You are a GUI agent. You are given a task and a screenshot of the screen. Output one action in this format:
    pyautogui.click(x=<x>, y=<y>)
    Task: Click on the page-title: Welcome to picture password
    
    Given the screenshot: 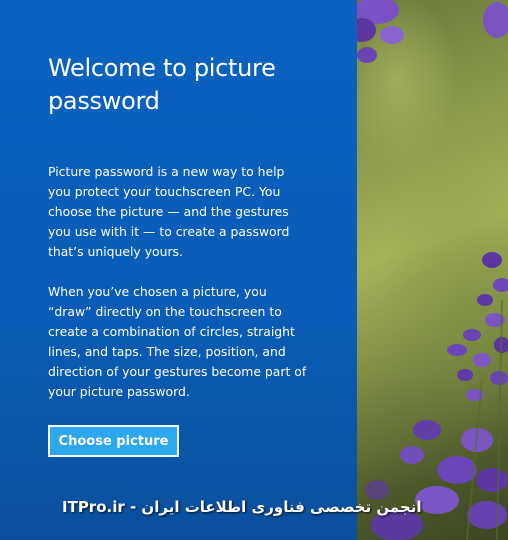 What is the action you would take?
    pyautogui.click(x=162, y=84)
    